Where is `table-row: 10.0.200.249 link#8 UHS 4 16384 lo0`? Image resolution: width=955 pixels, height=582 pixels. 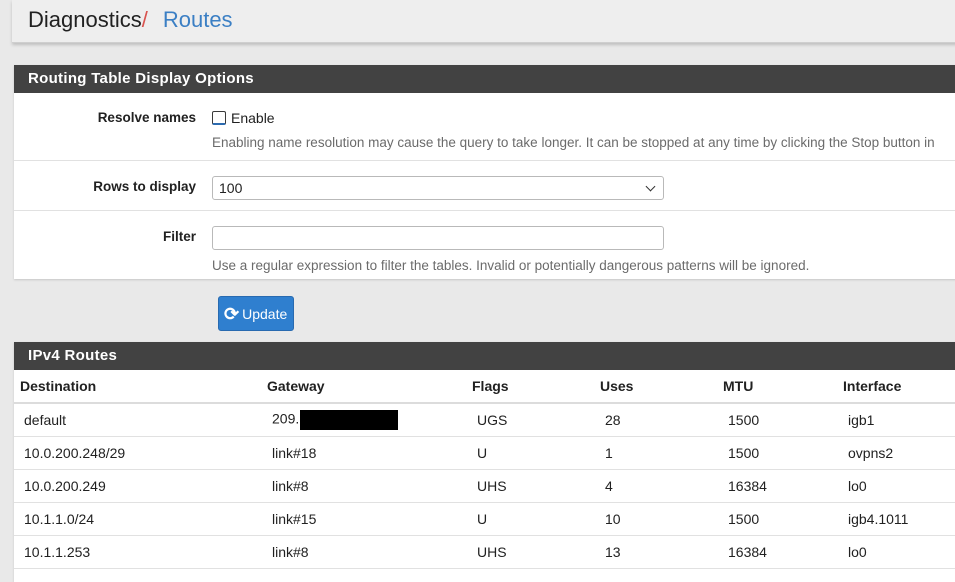
table-row: 10.0.200.249 link#8 UHS 4 16384 lo0 is located at coordinates (484, 486).